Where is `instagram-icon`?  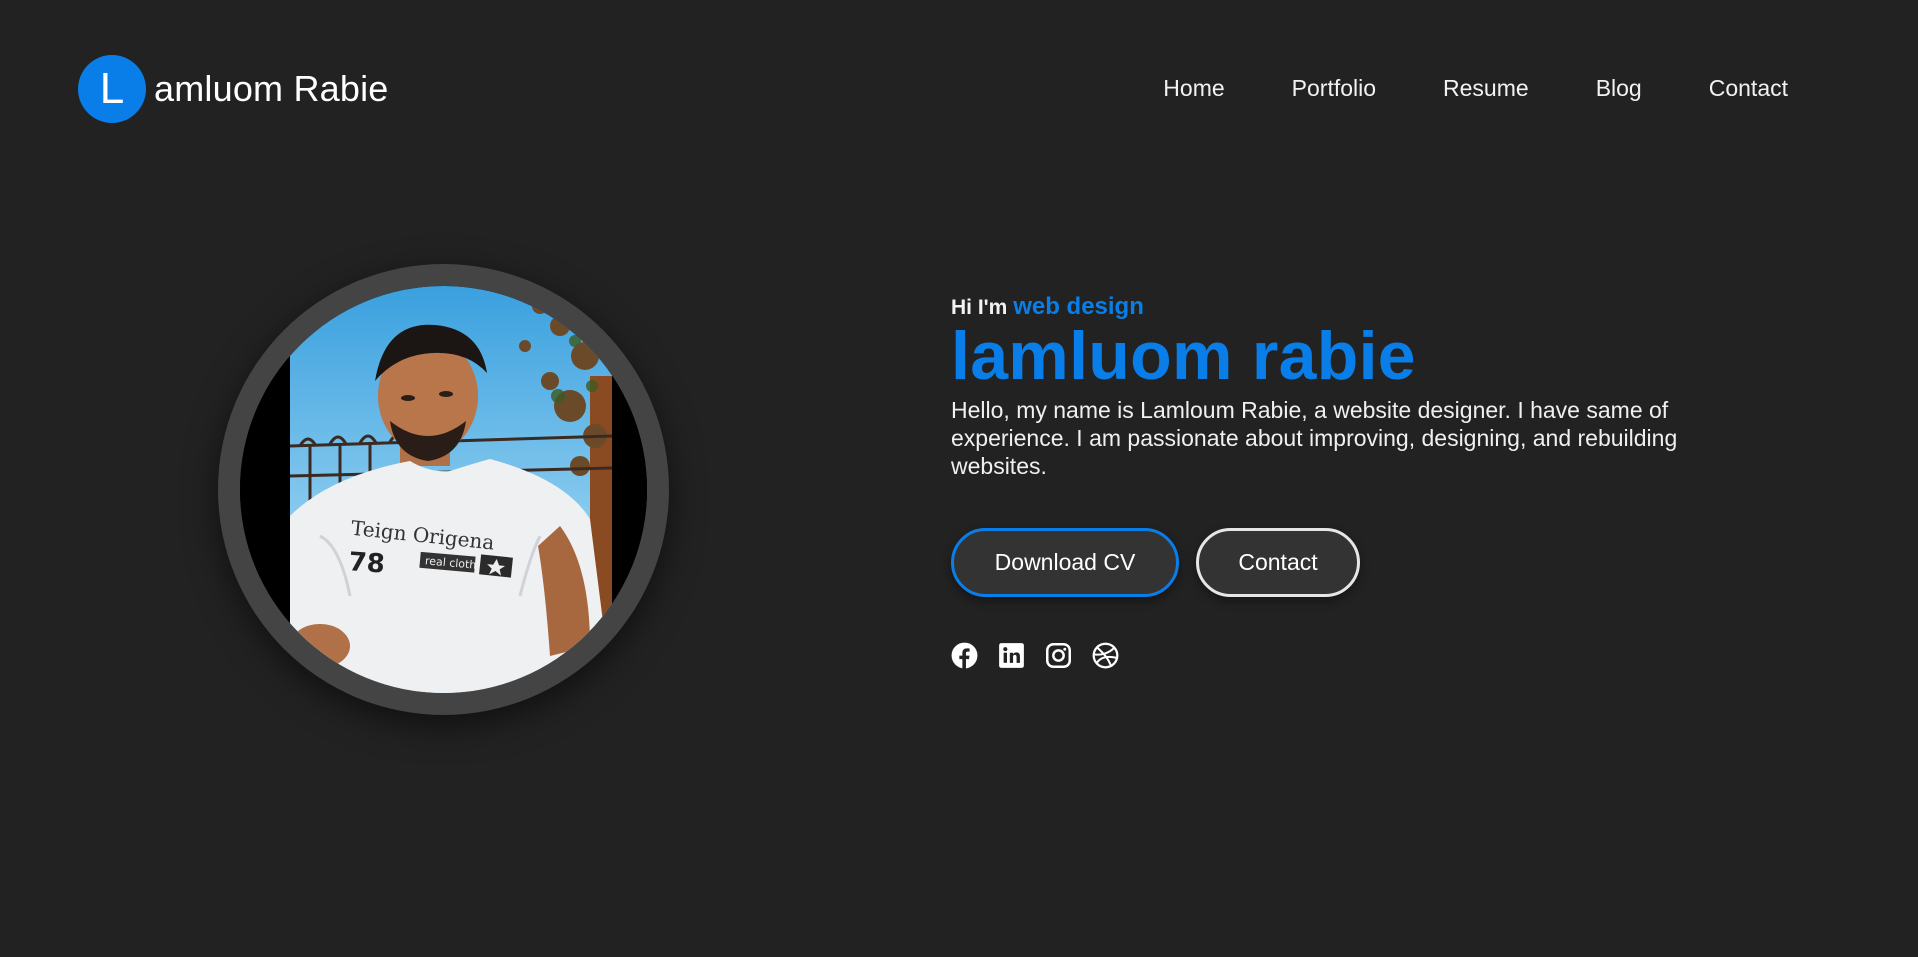 instagram-icon is located at coordinates (1058, 655).